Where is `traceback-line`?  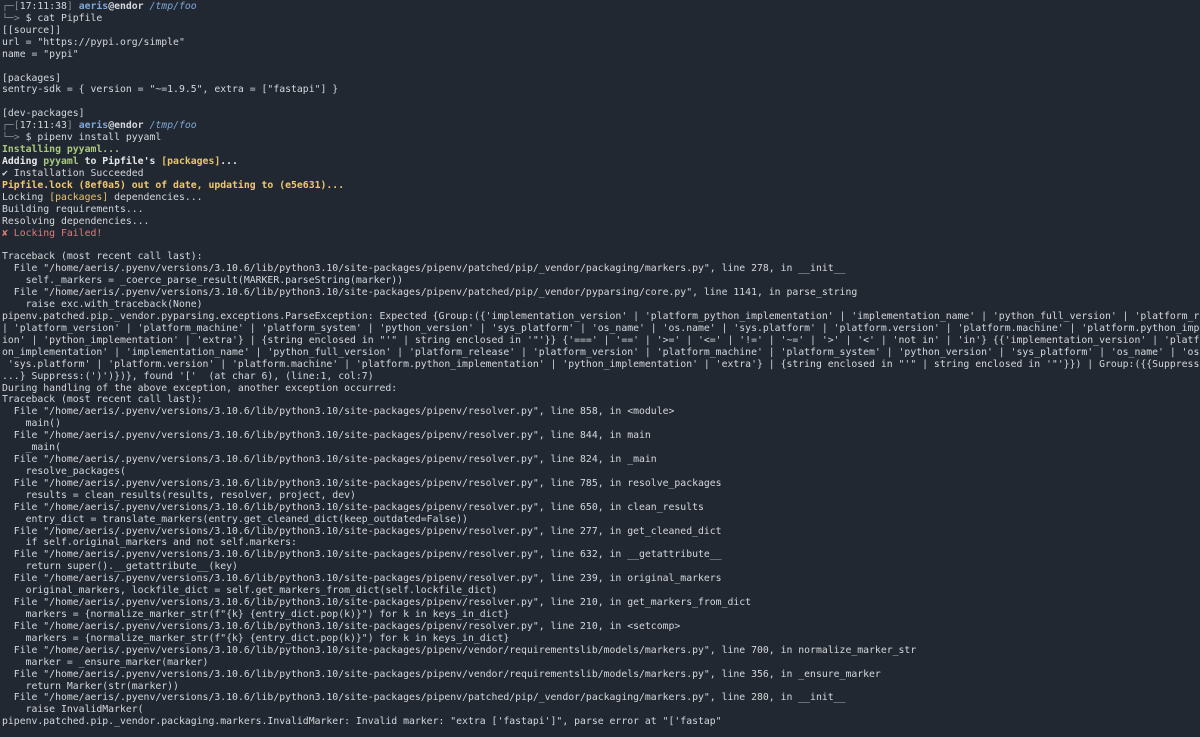 traceback-line is located at coordinates (601, 245).